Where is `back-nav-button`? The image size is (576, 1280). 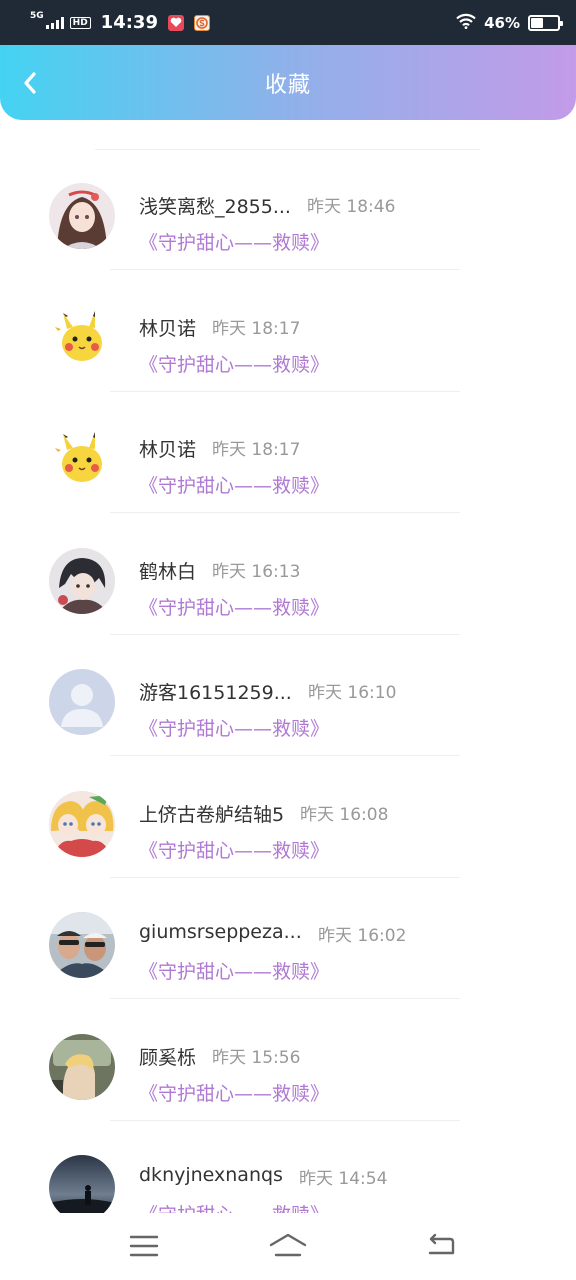
back-nav-button is located at coordinates (440, 1246).